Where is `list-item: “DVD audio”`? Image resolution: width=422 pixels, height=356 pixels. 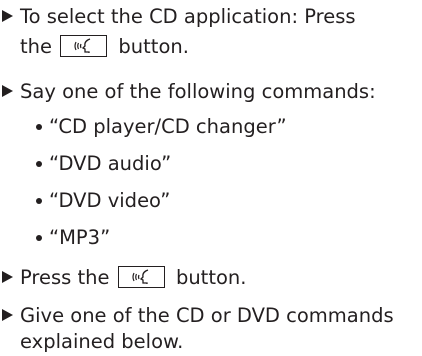 list-item: “DVD audio” is located at coordinates (210, 163).